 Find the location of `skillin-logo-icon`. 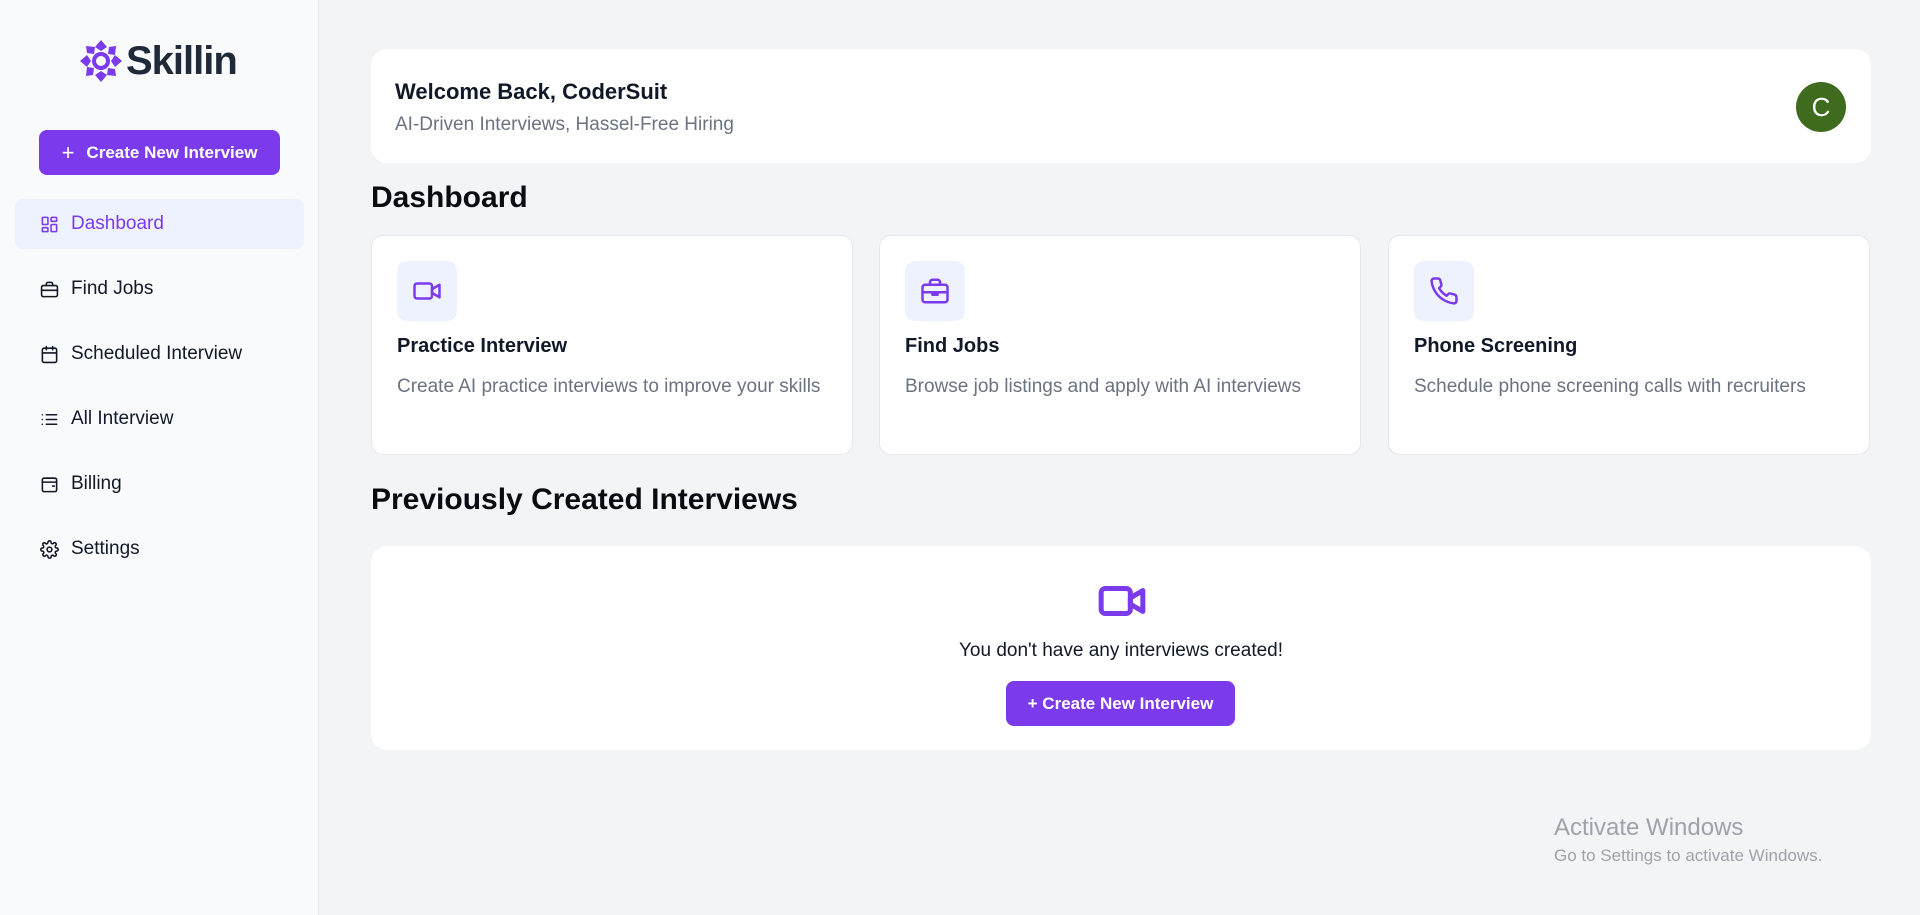

skillin-logo-icon is located at coordinates (101, 61).